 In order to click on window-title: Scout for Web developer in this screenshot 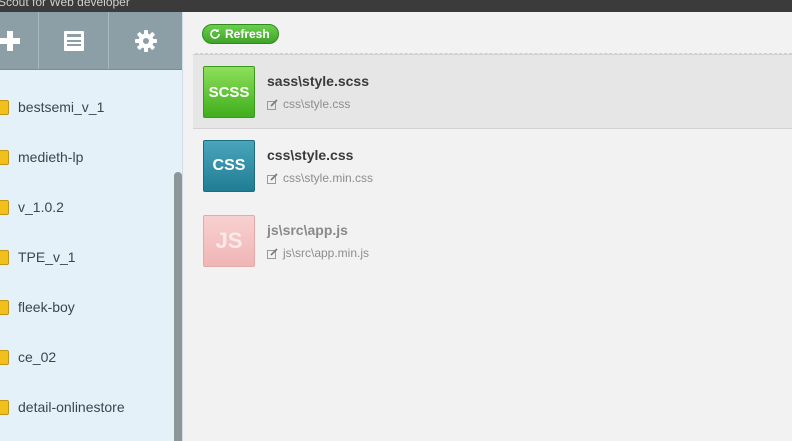, I will do `click(65, 4)`.